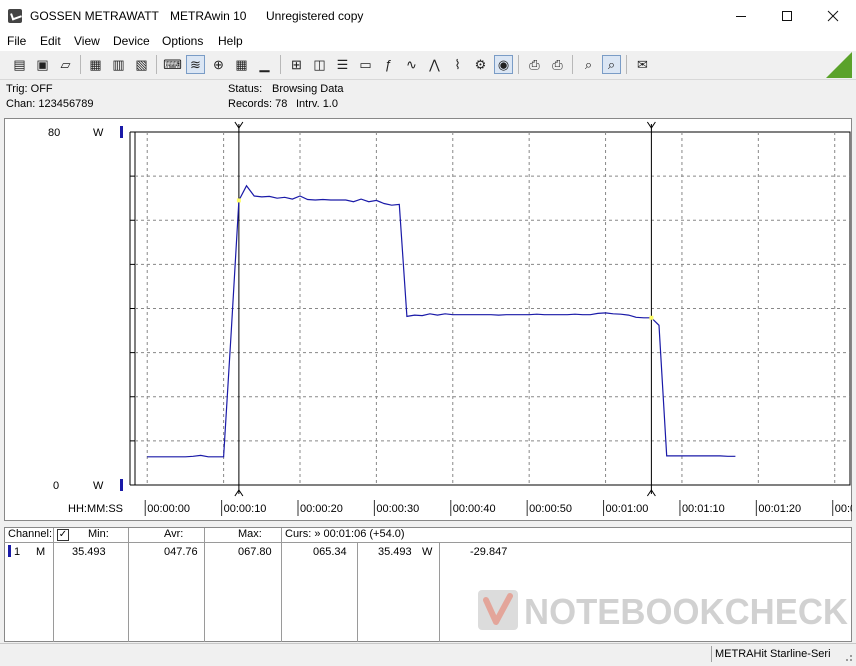  What do you see at coordinates (41, 552) in the screenshot?
I see `row-channel-name: M` at bounding box center [41, 552].